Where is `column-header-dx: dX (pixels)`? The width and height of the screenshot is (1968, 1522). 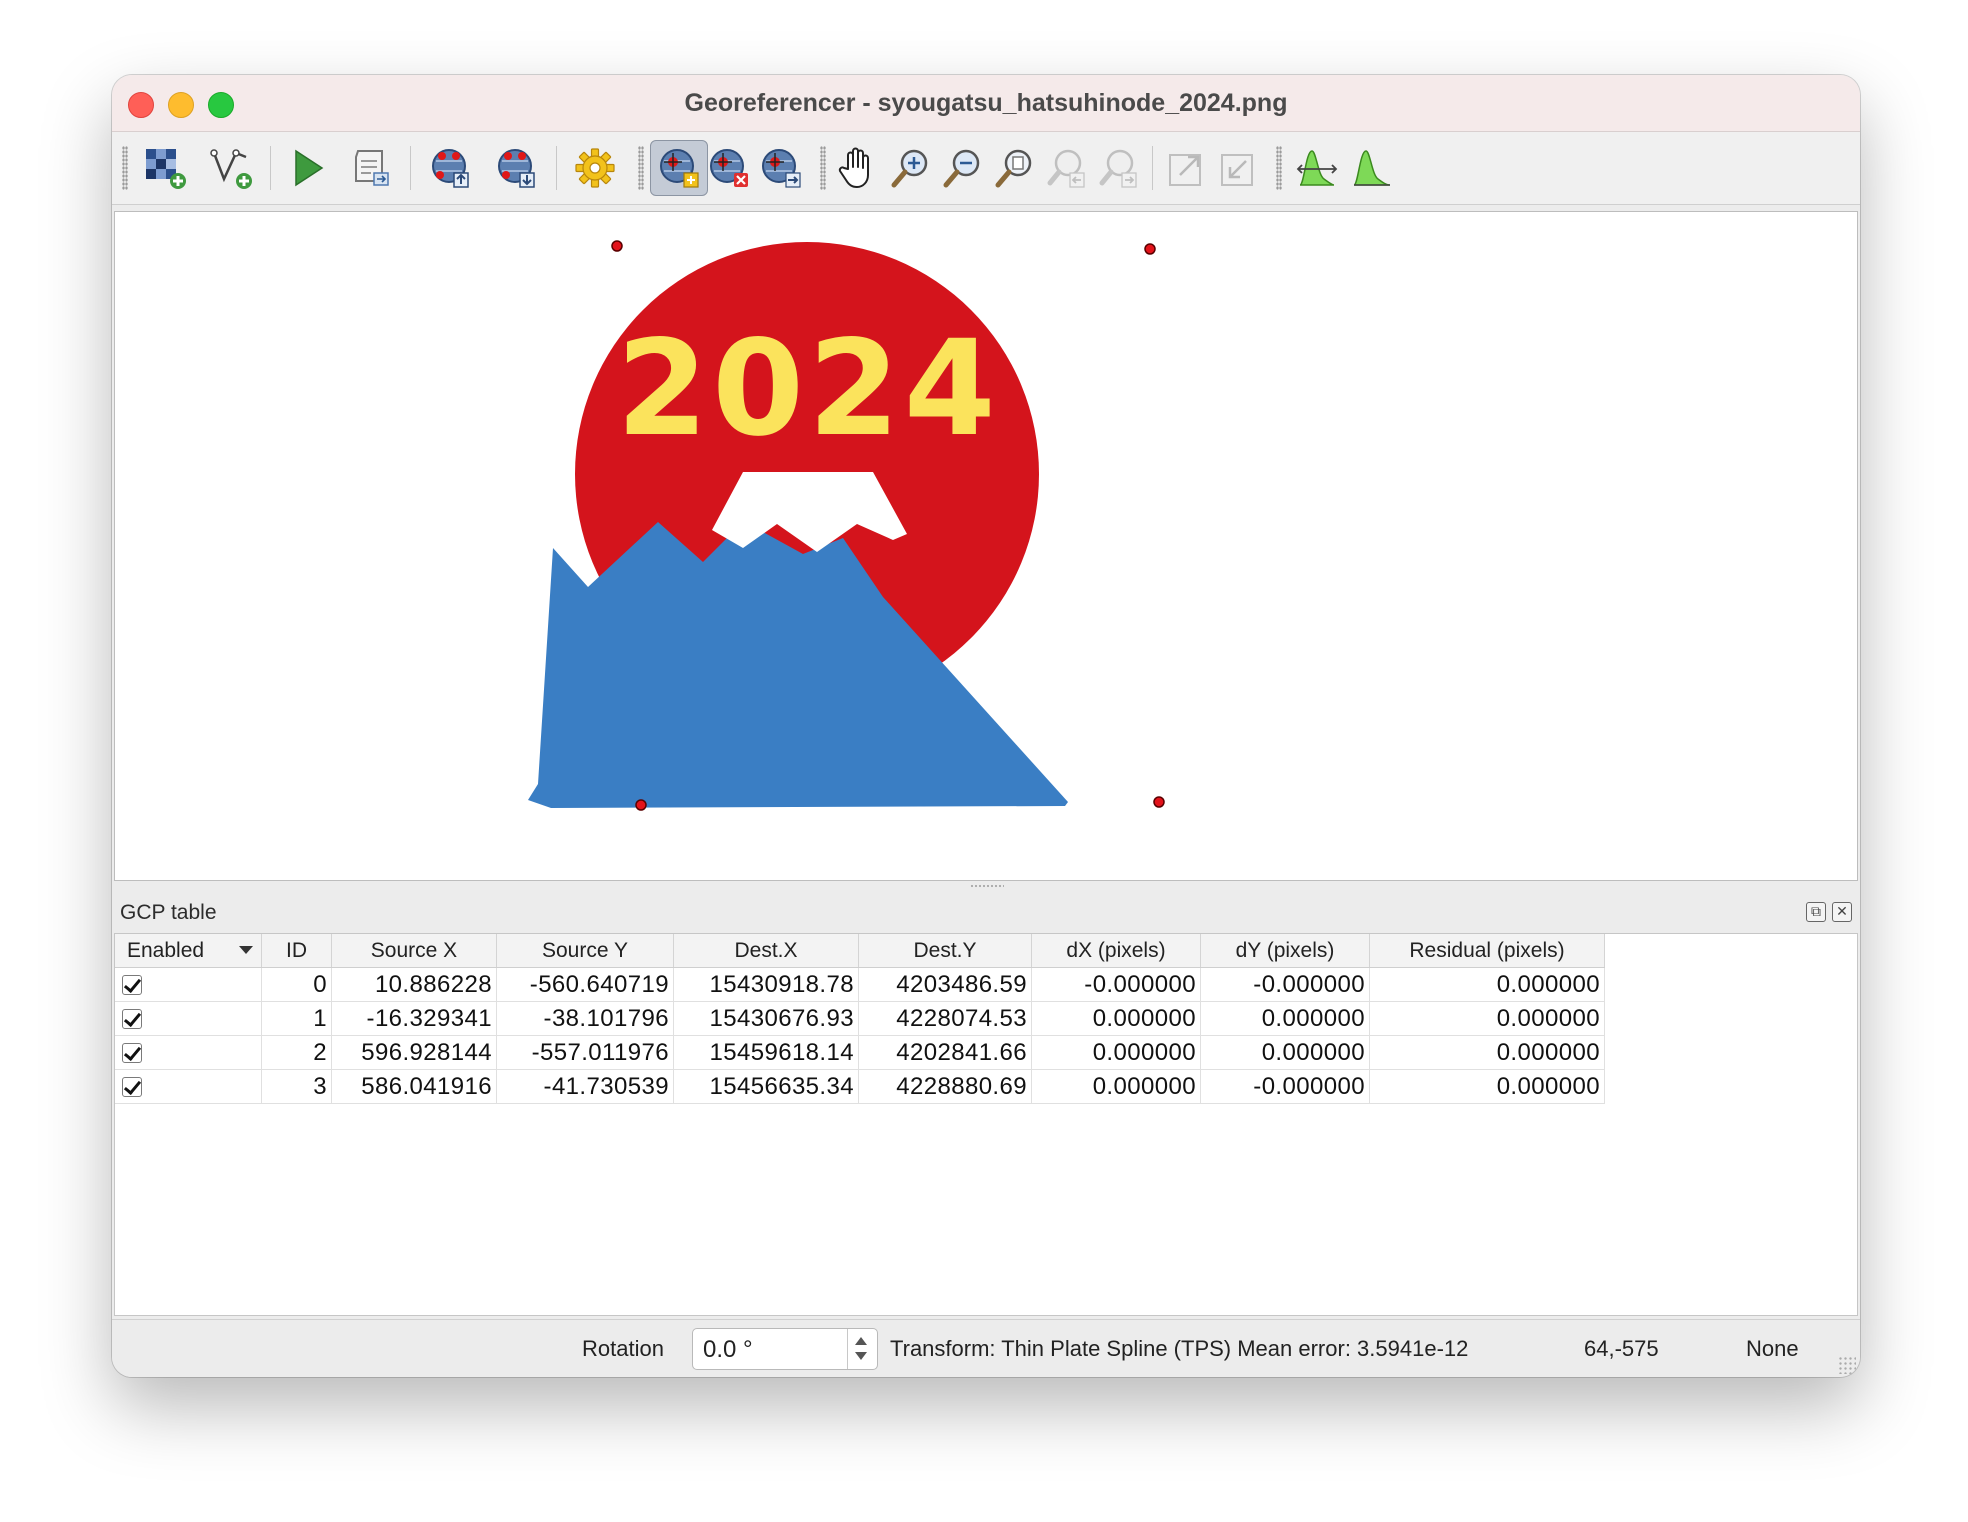
column-header-dx: dX (pixels) is located at coordinates (1116, 951).